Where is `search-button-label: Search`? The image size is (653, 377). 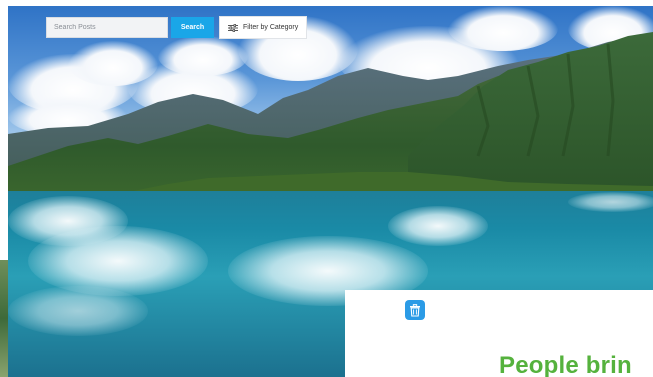
search-button-label: Search is located at coordinates (192, 27).